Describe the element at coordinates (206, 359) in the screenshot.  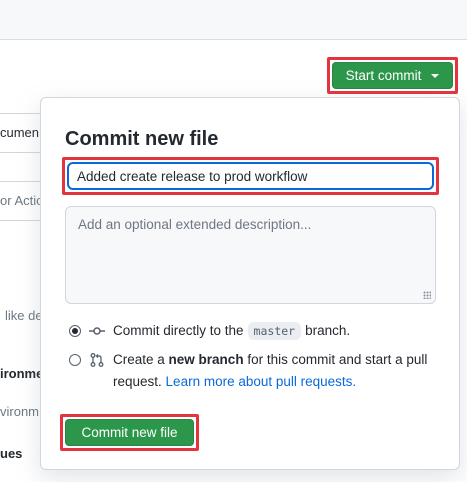
I see `new-branch-emphasis: new branch` at that location.